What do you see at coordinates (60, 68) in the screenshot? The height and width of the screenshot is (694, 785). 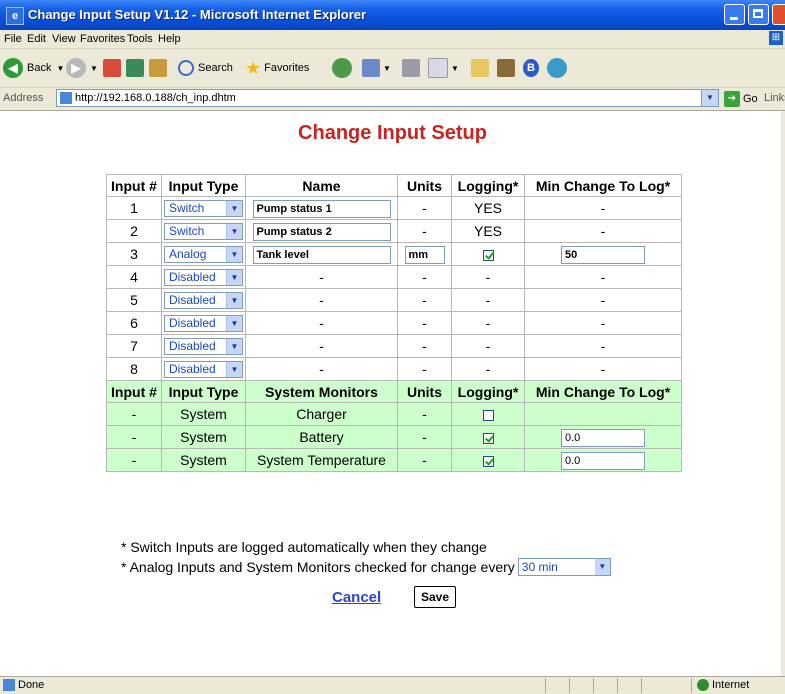 I see `back-dropdown-icon: ▼` at bounding box center [60, 68].